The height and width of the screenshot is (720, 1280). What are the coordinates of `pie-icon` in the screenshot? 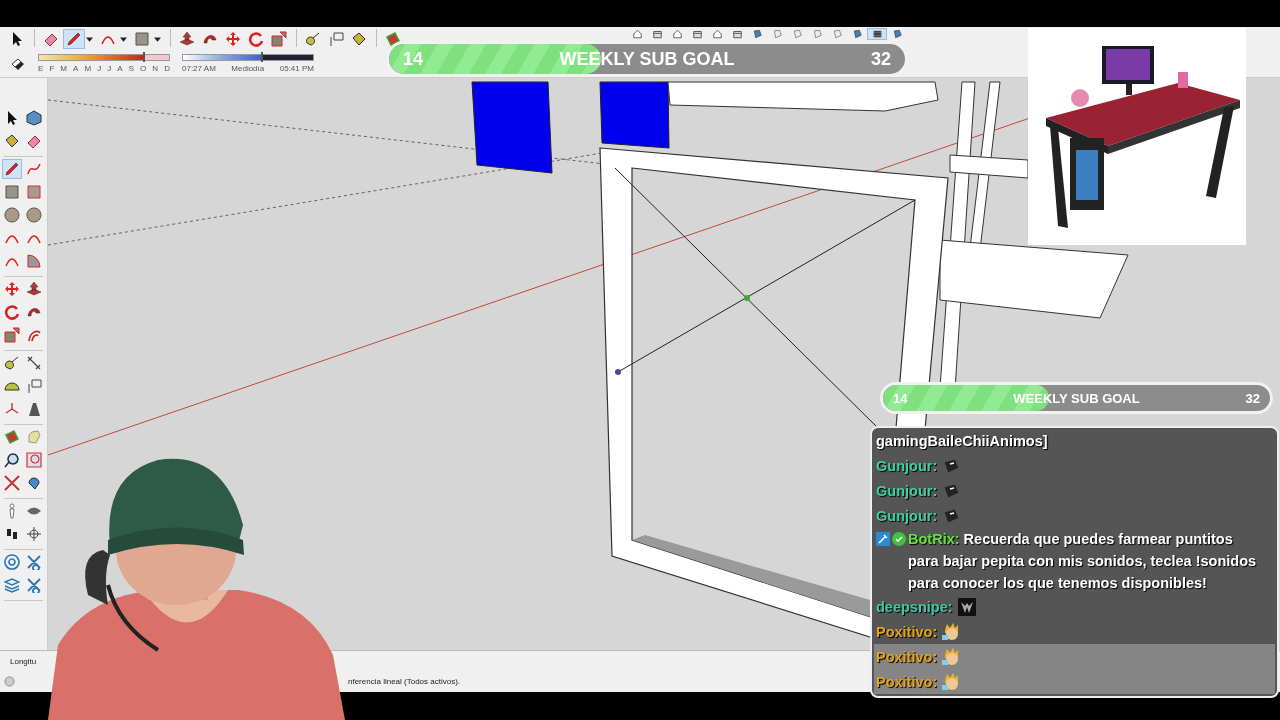 It's located at (34, 261).